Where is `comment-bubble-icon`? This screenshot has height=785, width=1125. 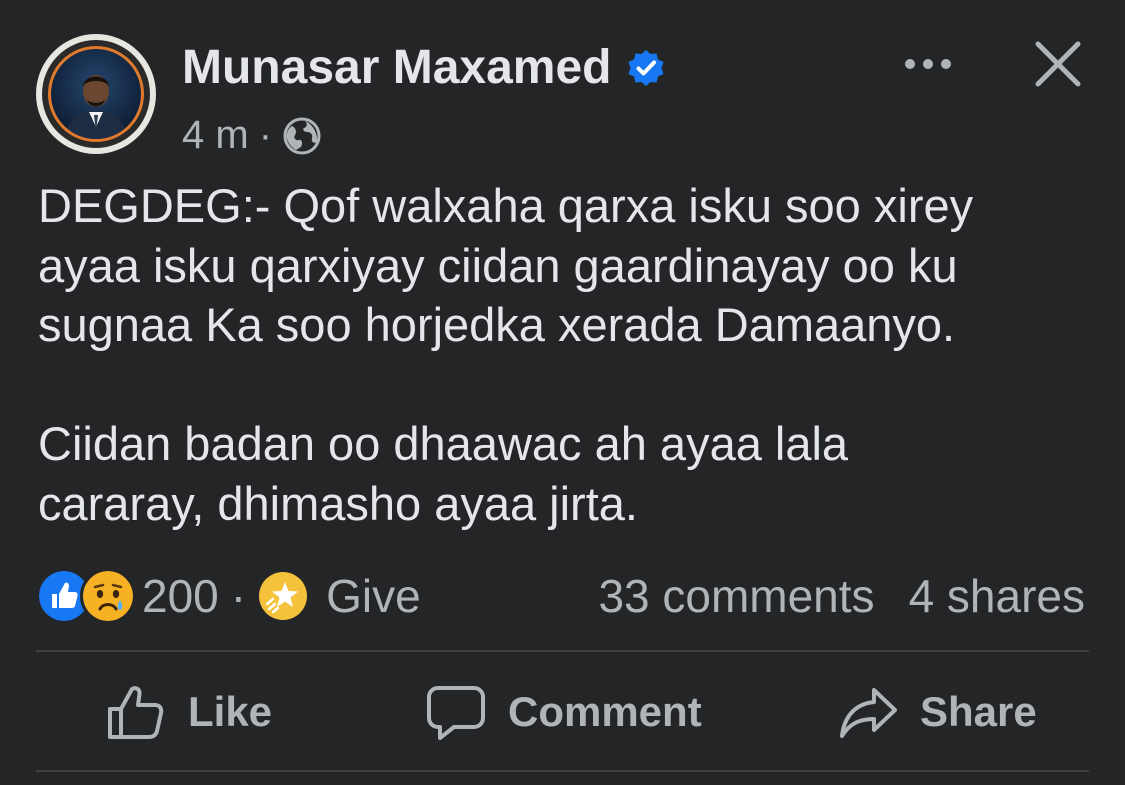
comment-bubble-icon is located at coordinates (456, 713).